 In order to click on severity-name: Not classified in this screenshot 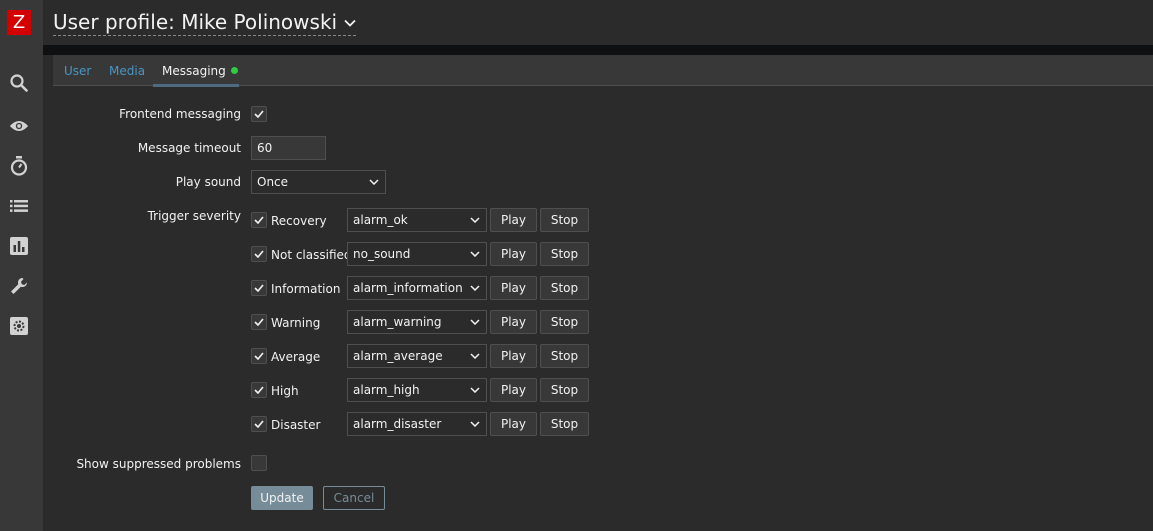, I will do `click(311, 255)`.